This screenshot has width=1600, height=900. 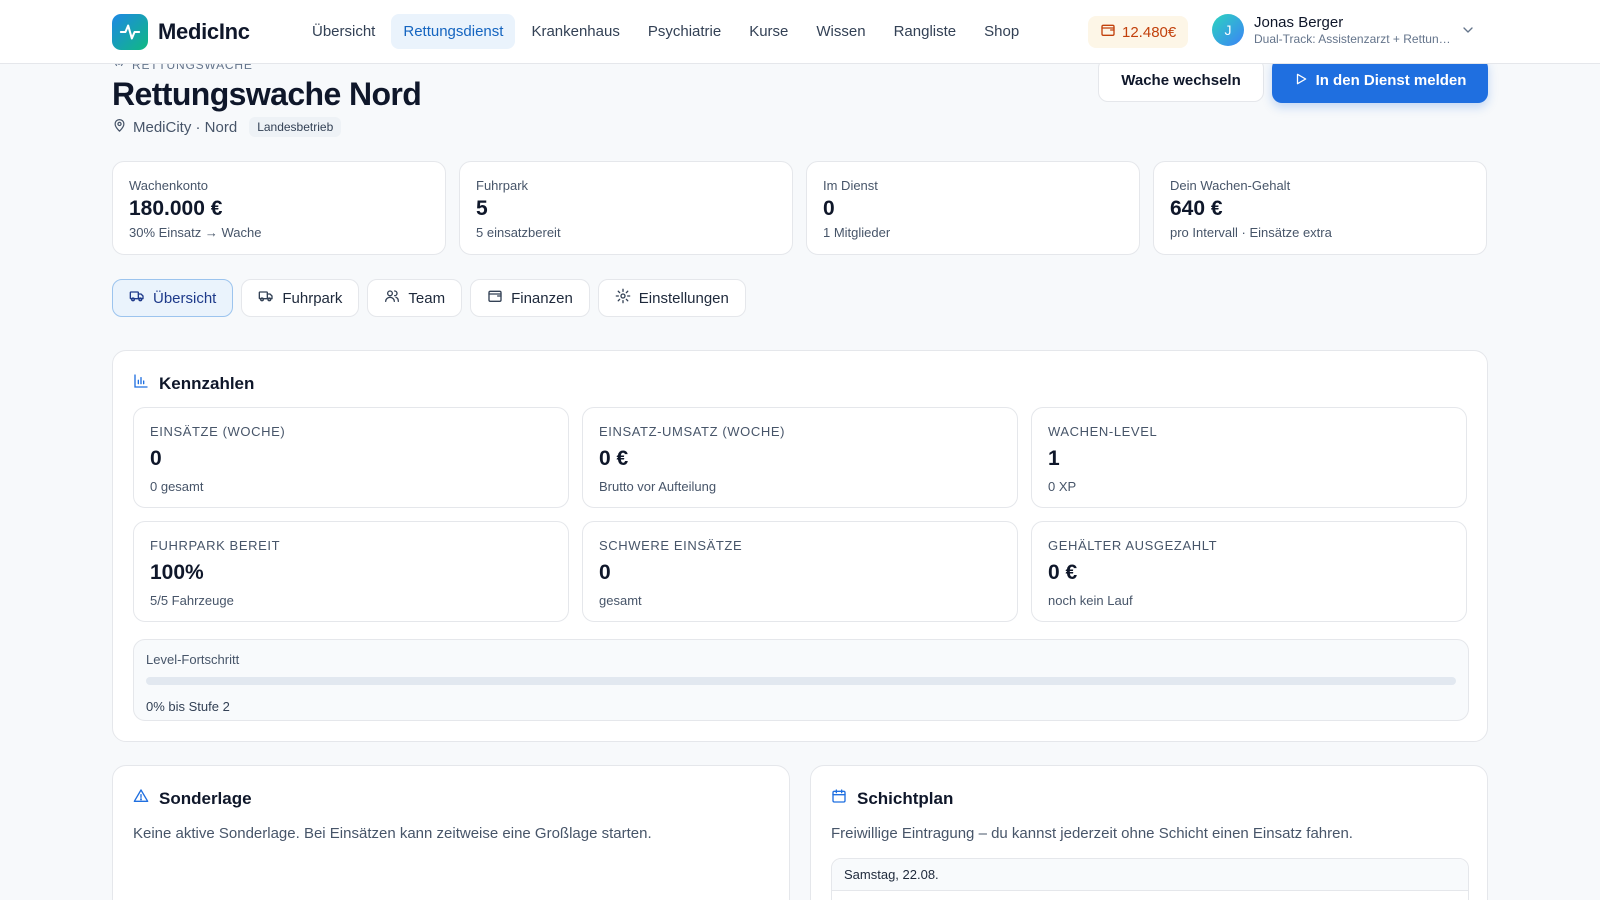 What do you see at coordinates (1299, 22) in the screenshot?
I see `user-name: Jonas Berger` at bounding box center [1299, 22].